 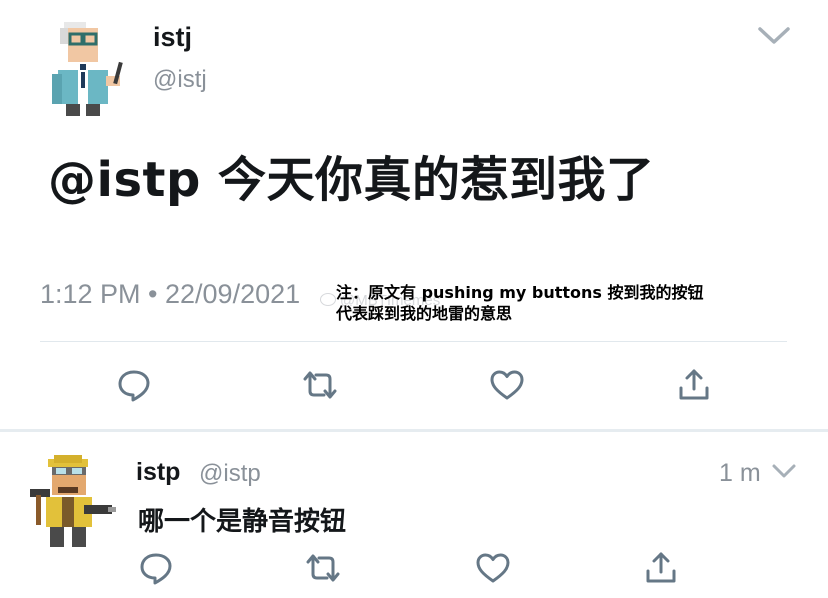 I want to click on pixel-character-with-tools-icon, so click(x=73, y=501).